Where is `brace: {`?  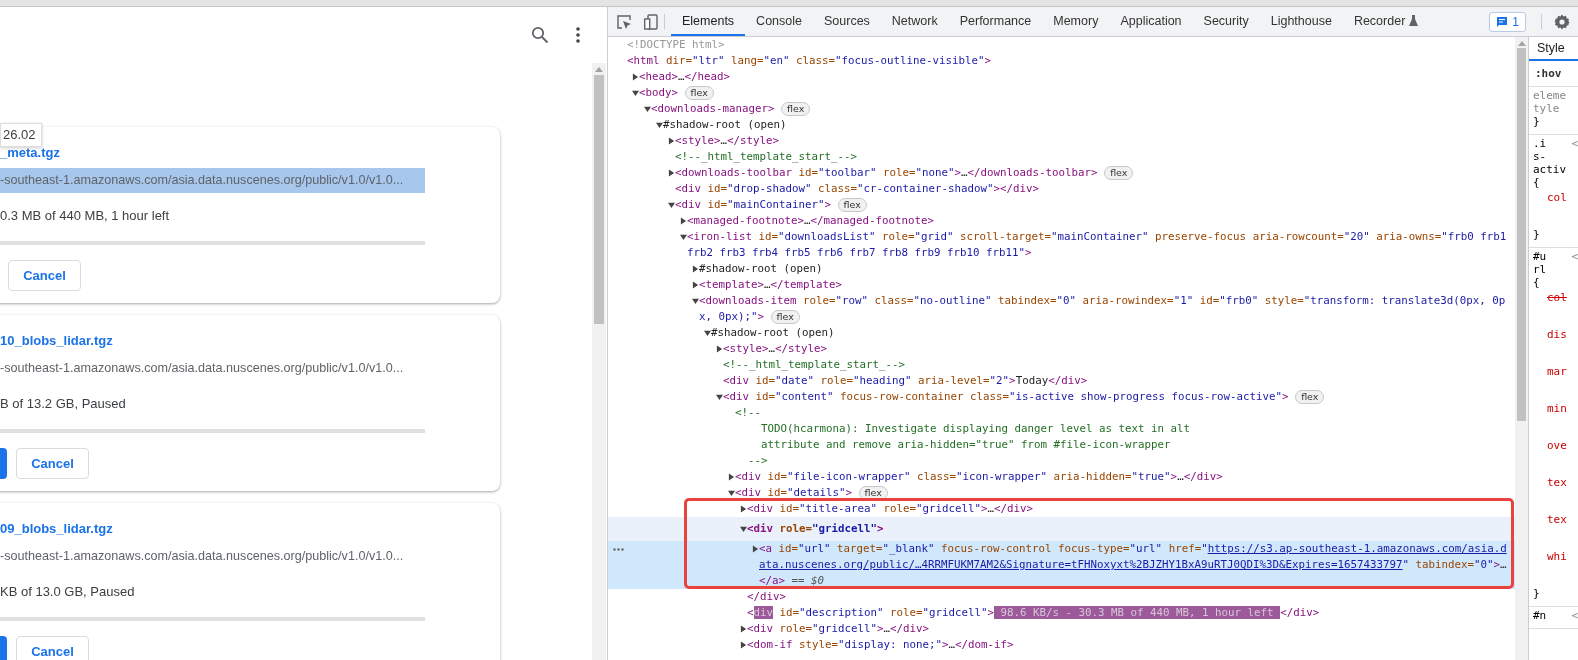 brace: { is located at coordinates (1537, 282).